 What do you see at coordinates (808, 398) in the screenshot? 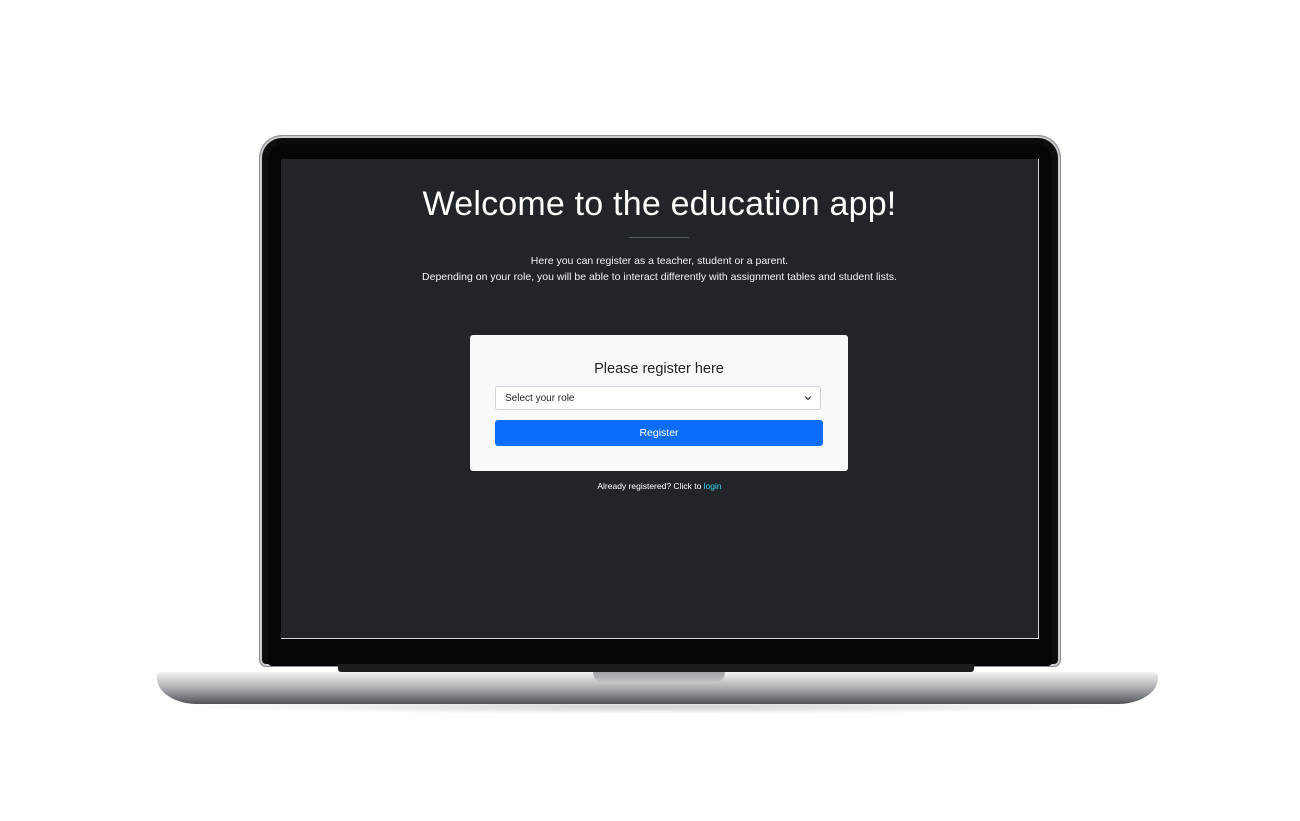
I see `chevron-down-icon` at bounding box center [808, 398].